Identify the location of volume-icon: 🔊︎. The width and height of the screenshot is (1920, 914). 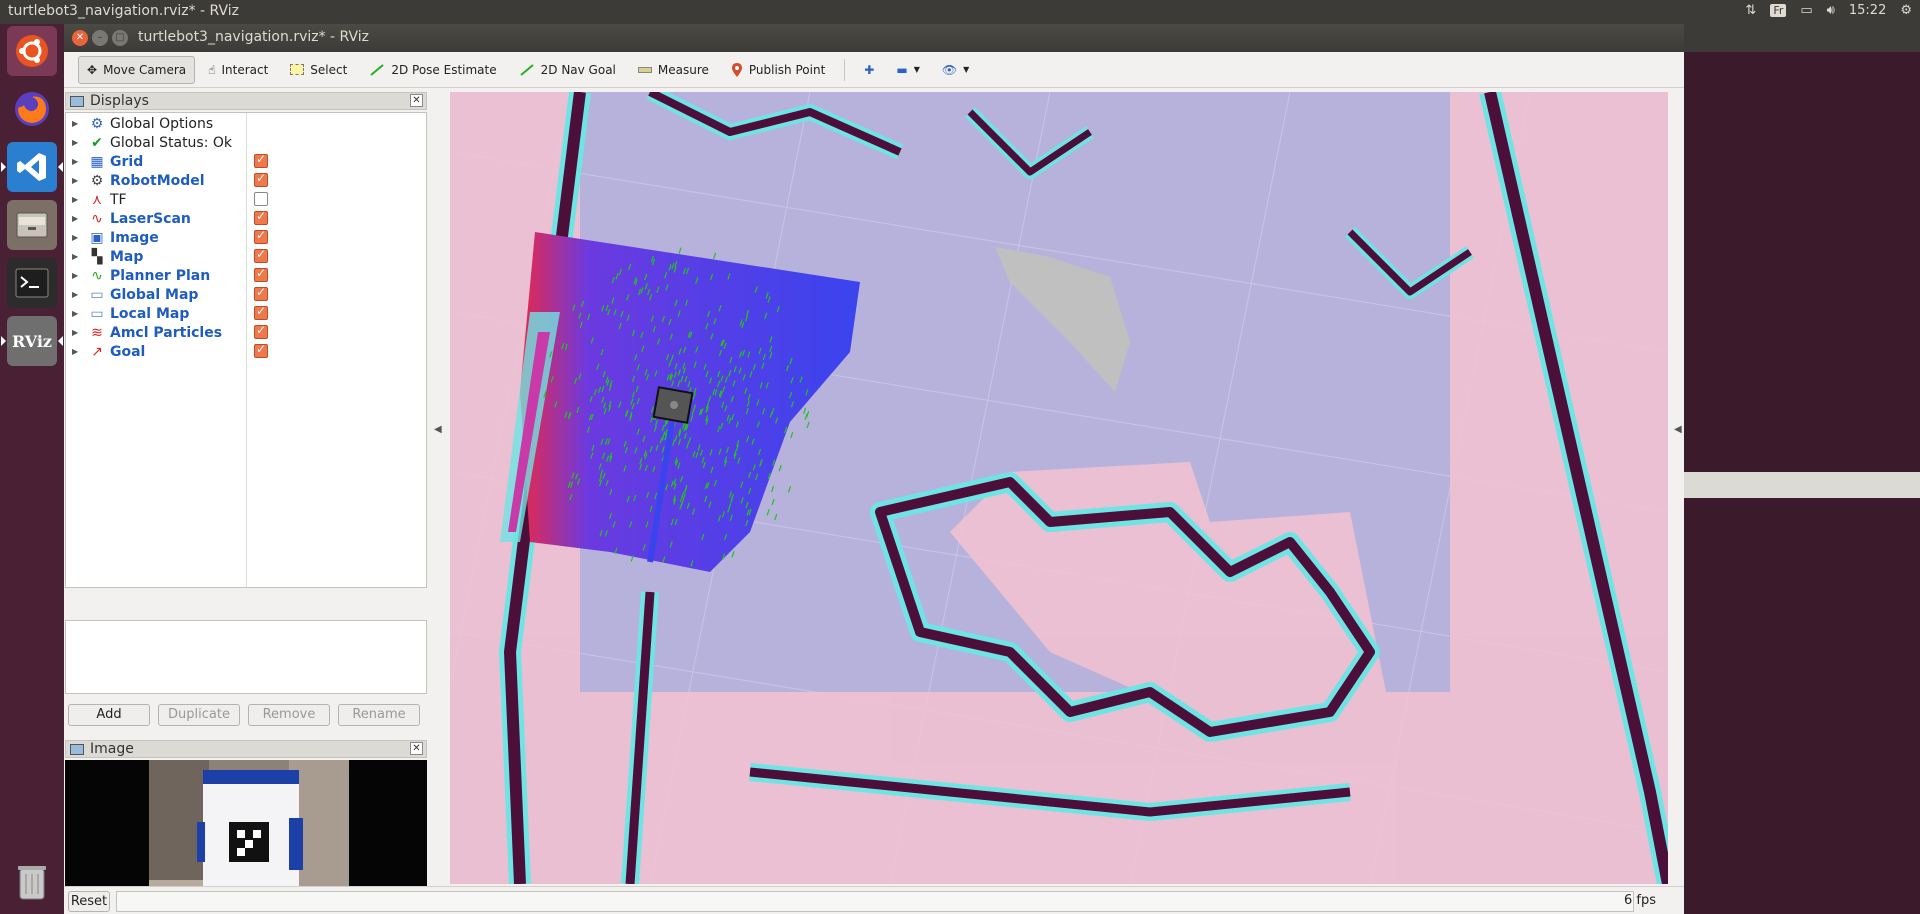
(1831, 10).